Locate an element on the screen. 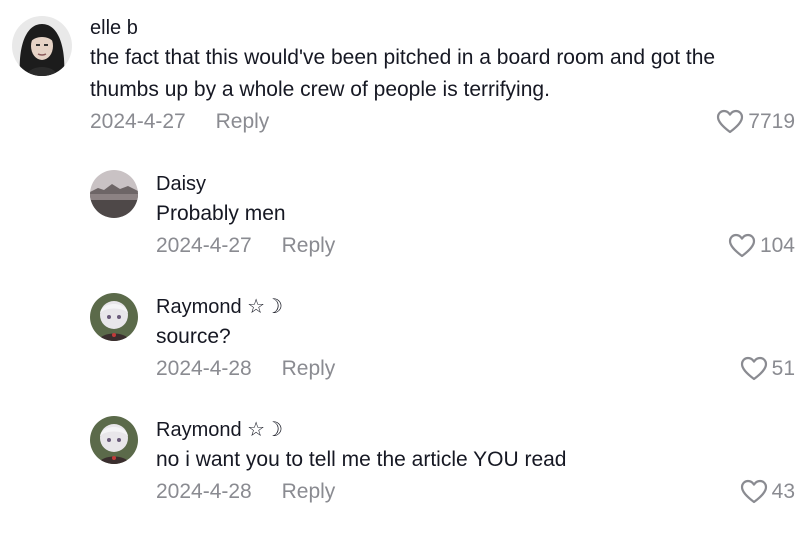 This screenshot has height=533, width=795. like-button: 51 is located at coordinates (767, 369).